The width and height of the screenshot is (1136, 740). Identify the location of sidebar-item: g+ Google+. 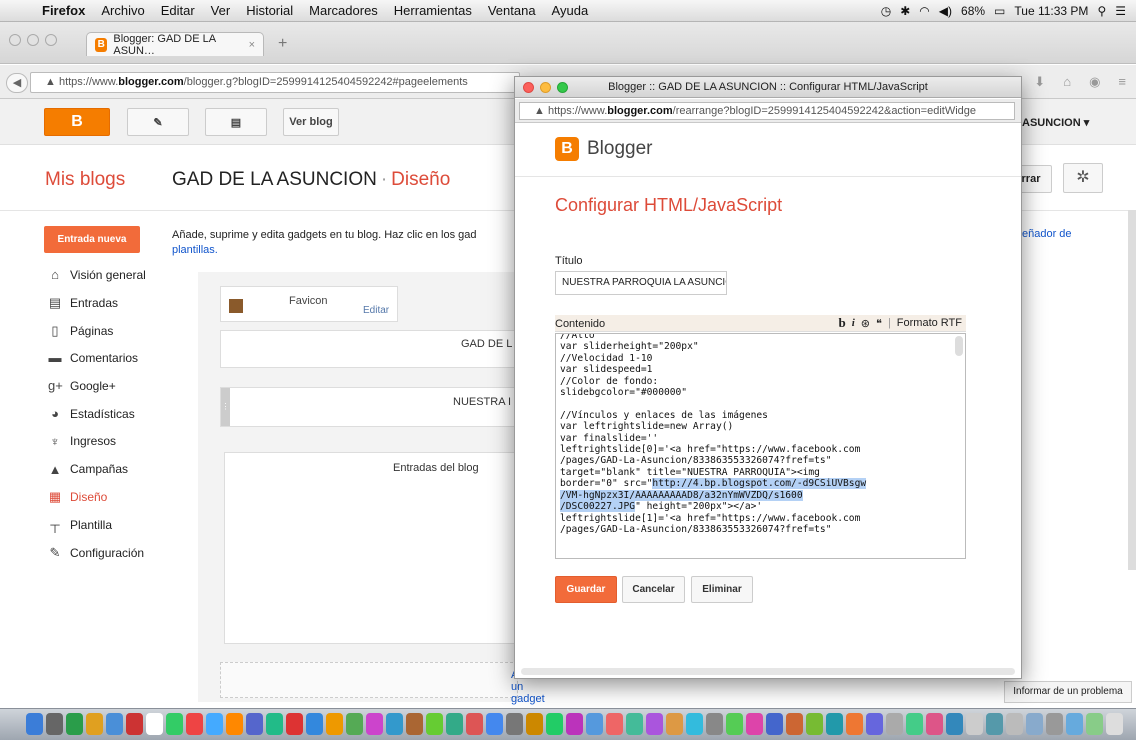
(82, 385).